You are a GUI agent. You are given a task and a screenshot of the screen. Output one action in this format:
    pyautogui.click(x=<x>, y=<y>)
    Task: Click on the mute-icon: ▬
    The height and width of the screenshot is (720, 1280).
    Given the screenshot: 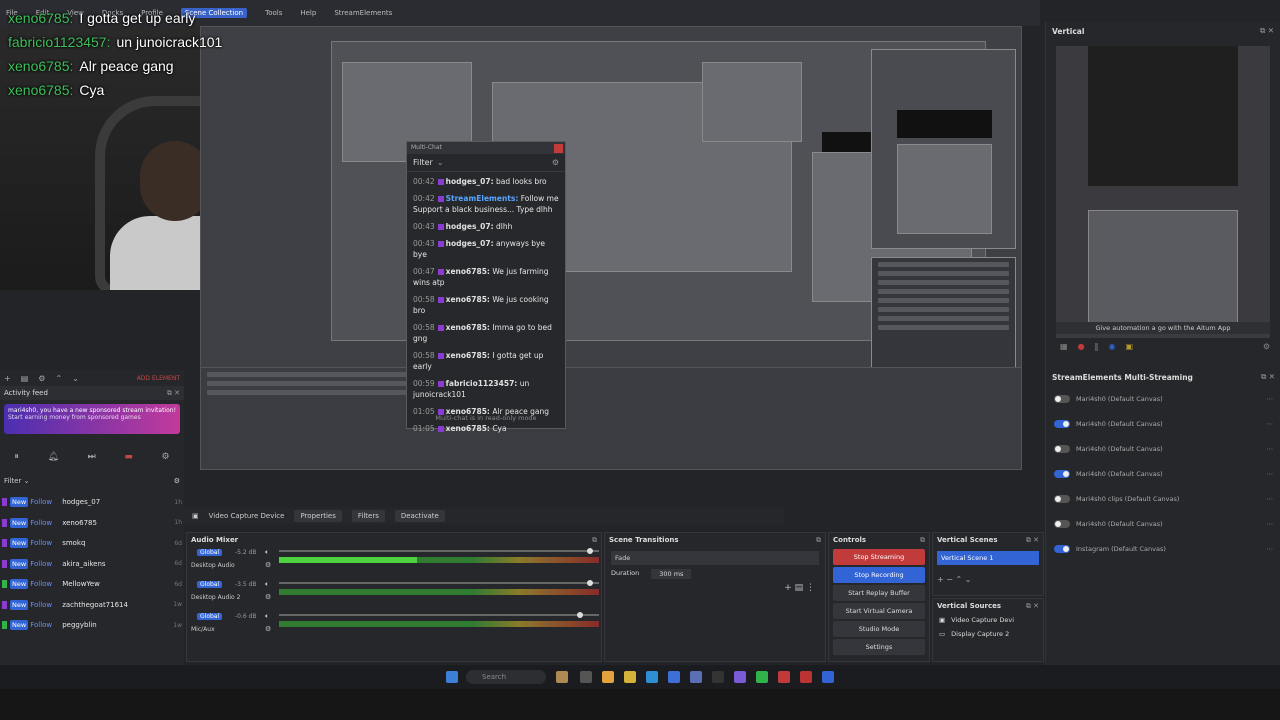 What is the action you would take?
    pyautogui.click(x=128, y=457)
    